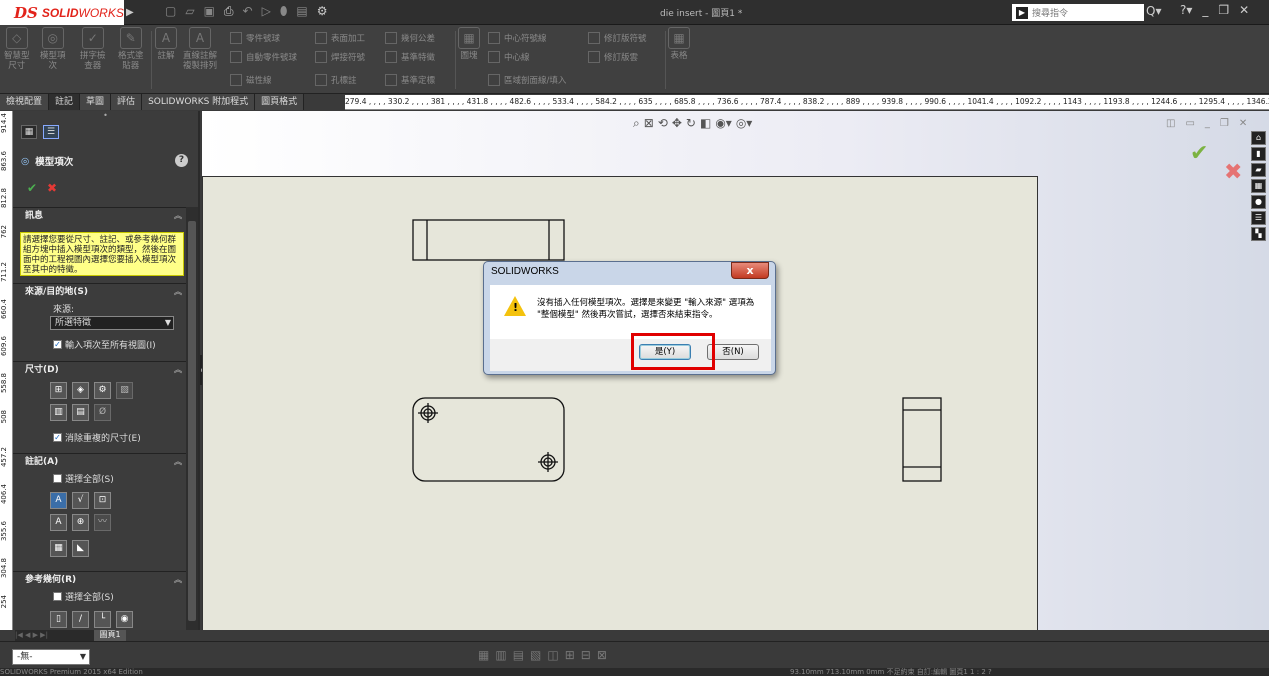 The image size is (1269, 676). I want to click on select-all-annotations-checkbox: 選擇全部(S), so click(83, 478).